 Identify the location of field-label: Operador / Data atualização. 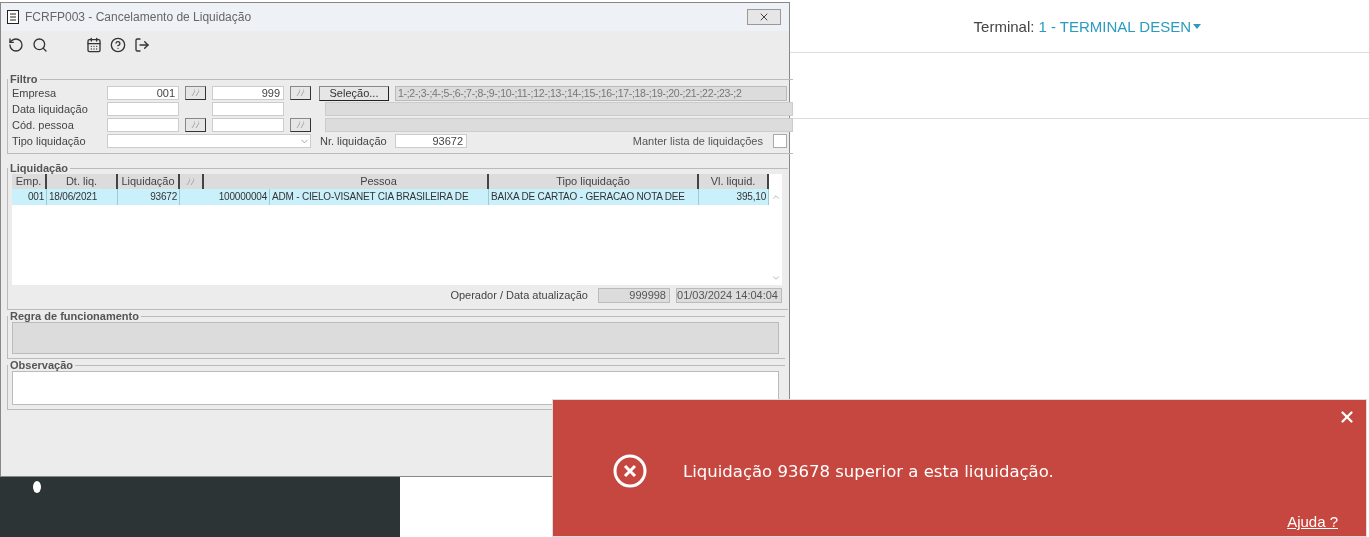
(519, 295).